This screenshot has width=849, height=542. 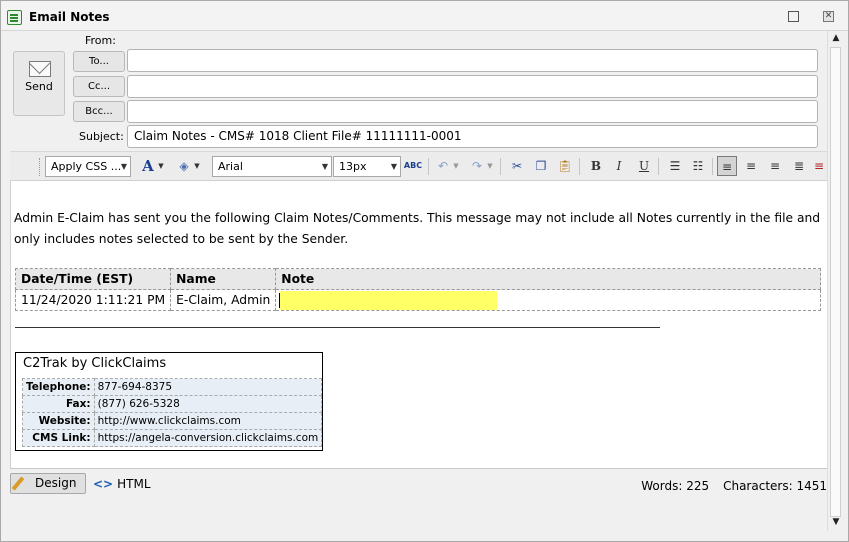 I want to click on justify-icon: ≣, so click(x=799, y=166).